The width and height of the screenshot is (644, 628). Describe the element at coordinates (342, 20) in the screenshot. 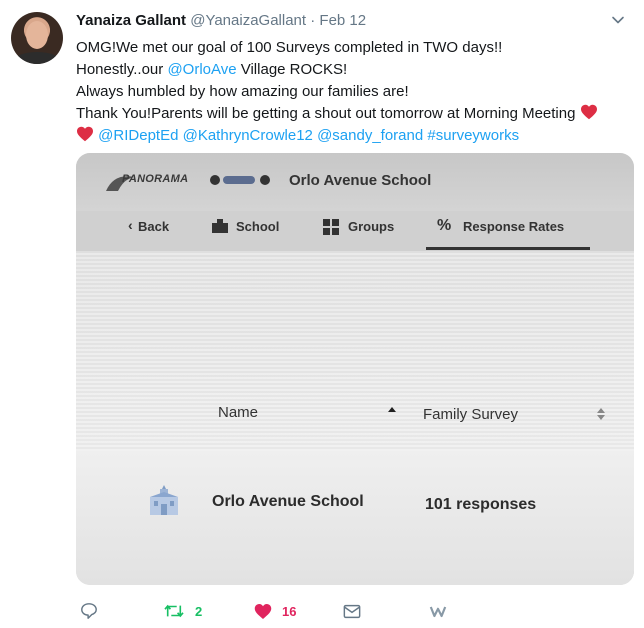

I see `tweet-date: Feb 12` at that location.